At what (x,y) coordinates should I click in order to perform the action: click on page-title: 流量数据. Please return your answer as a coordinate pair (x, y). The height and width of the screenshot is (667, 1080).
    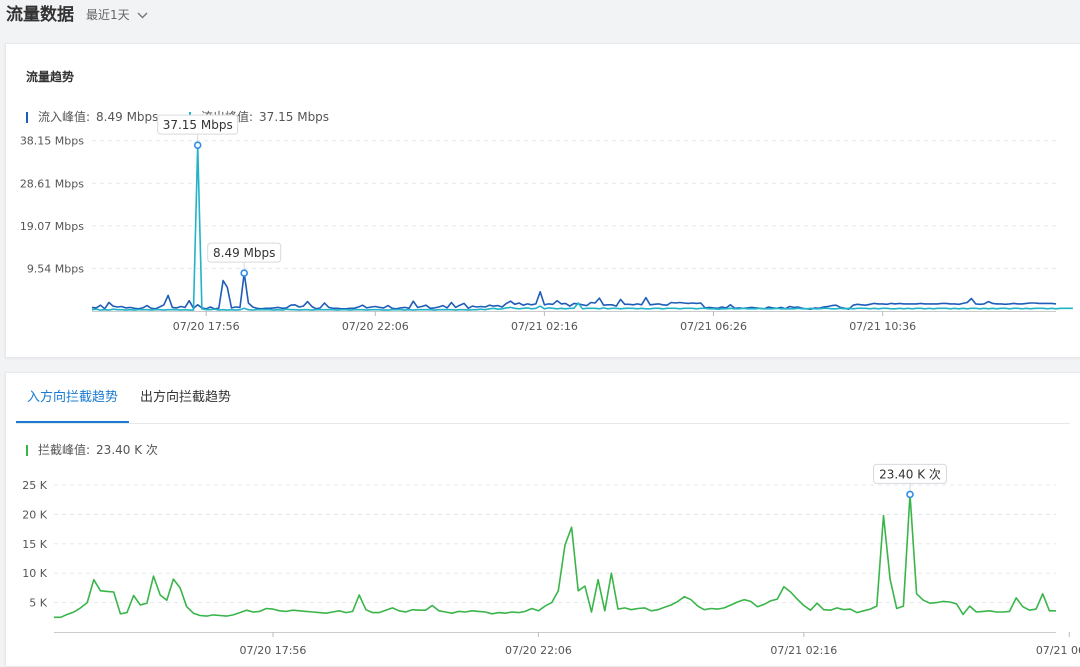
    Looking at the image, I should click on (40, 15).